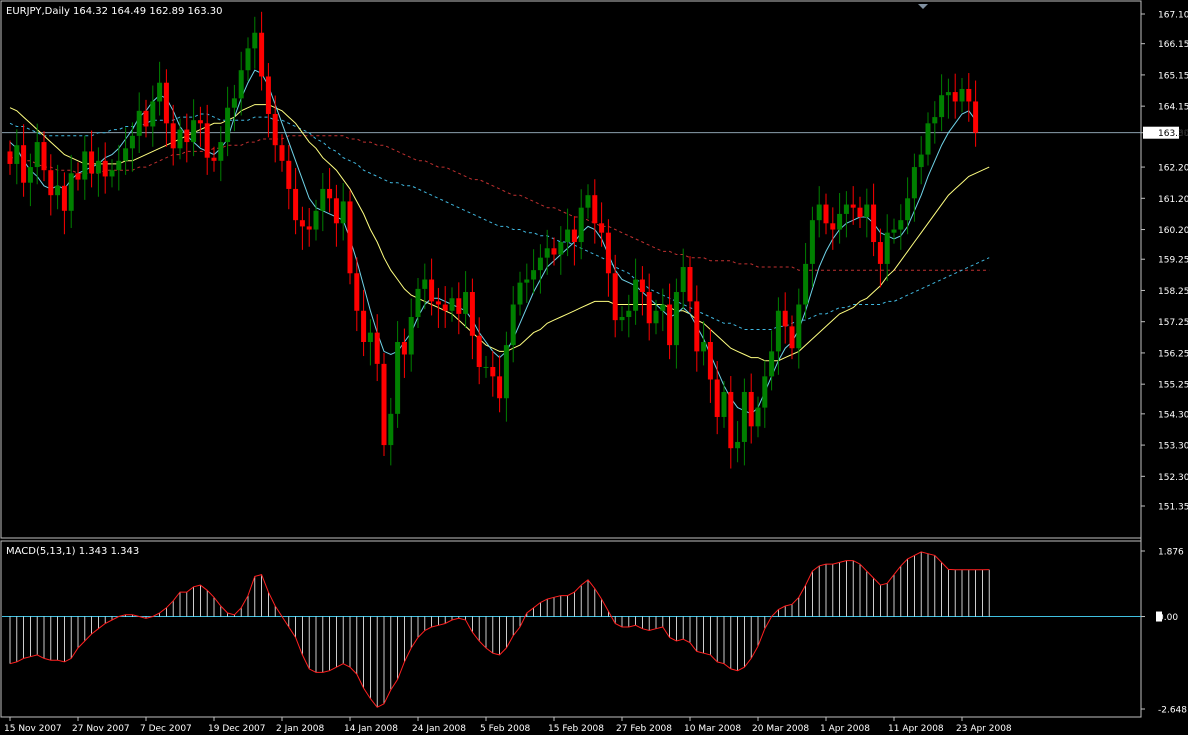 This screenshot has width=1188, height=735. Describe the element at coordinates (1173, 231) in the screenshot. I see `price-axis-label: 160.20` at that location.